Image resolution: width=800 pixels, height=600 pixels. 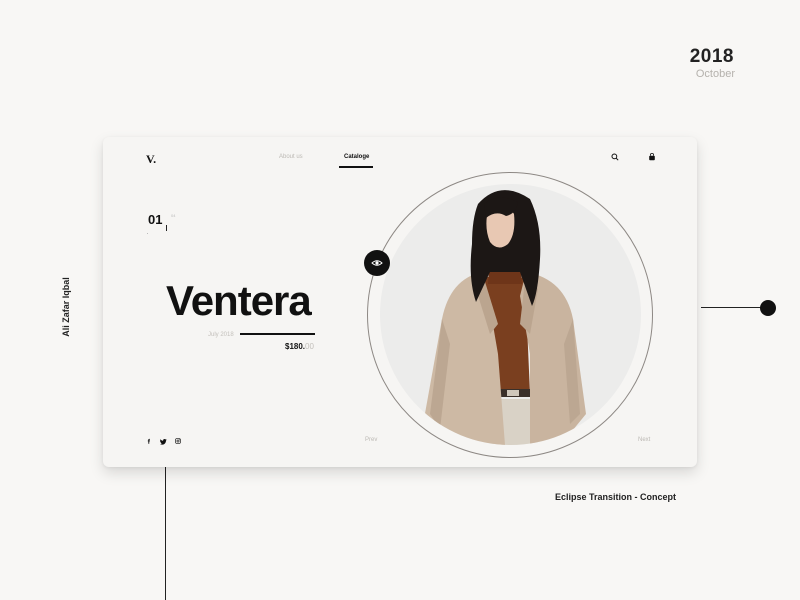 I want to click on slide-tick, so click(x=166, y=228).